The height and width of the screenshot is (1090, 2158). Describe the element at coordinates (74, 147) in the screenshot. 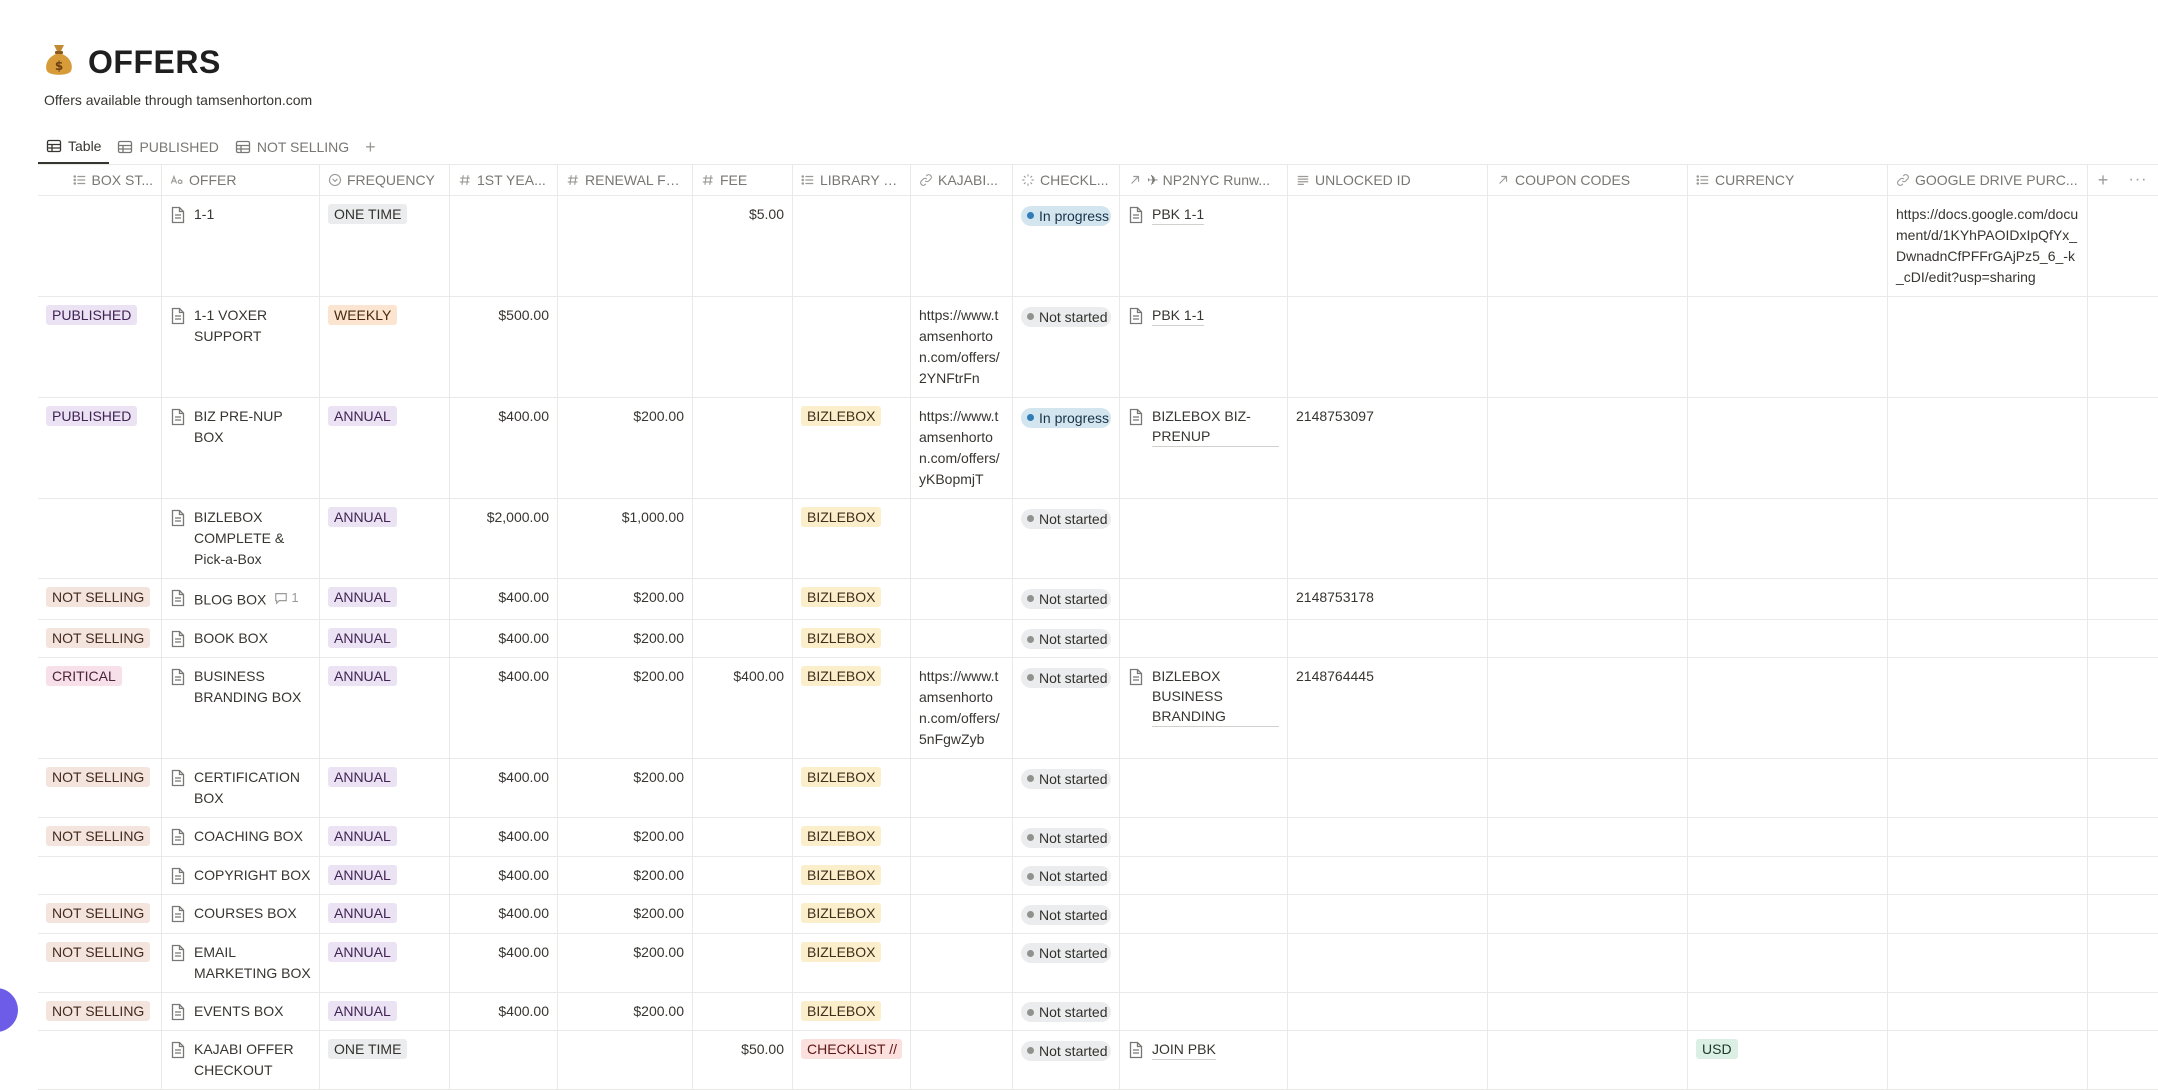

I see `tab-table: Table` at that location.